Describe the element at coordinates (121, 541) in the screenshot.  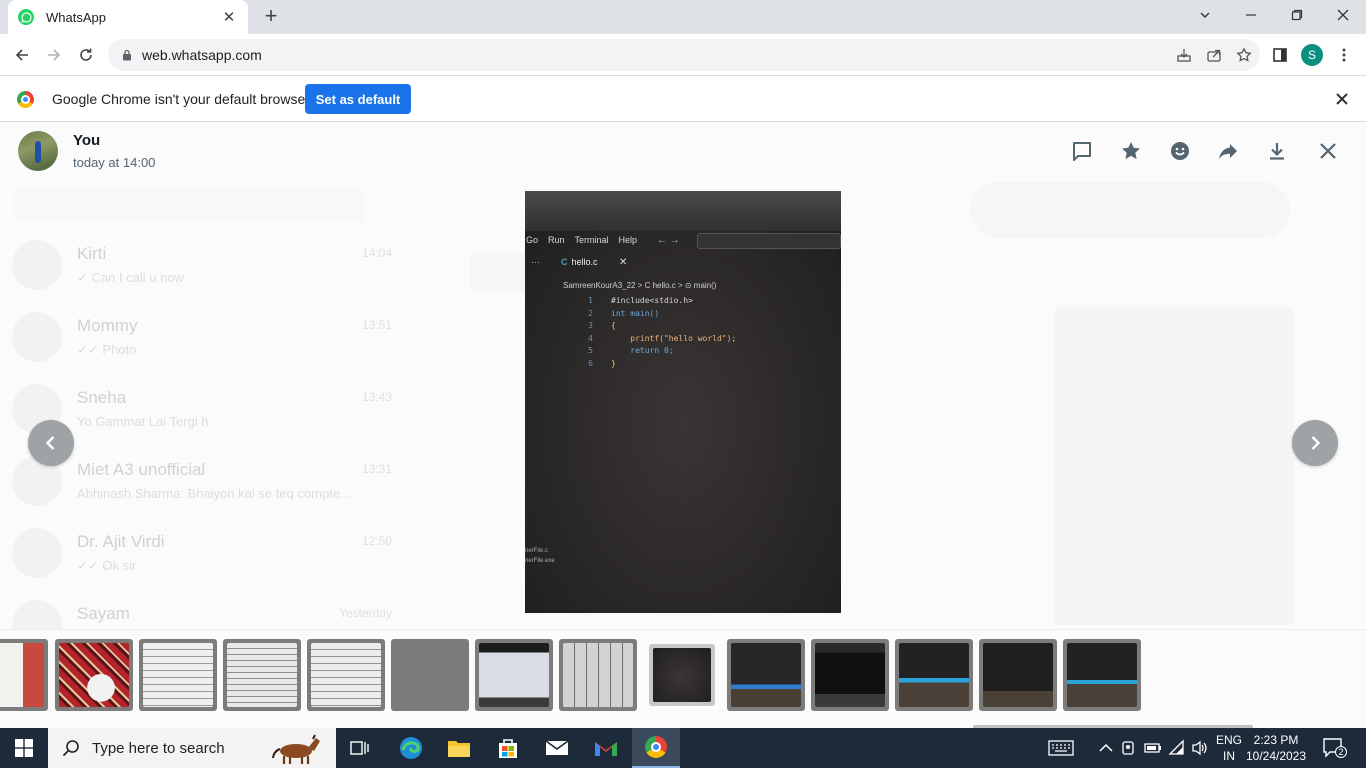
I see `chat-name: Dr. Ajit Virdi` at that location.